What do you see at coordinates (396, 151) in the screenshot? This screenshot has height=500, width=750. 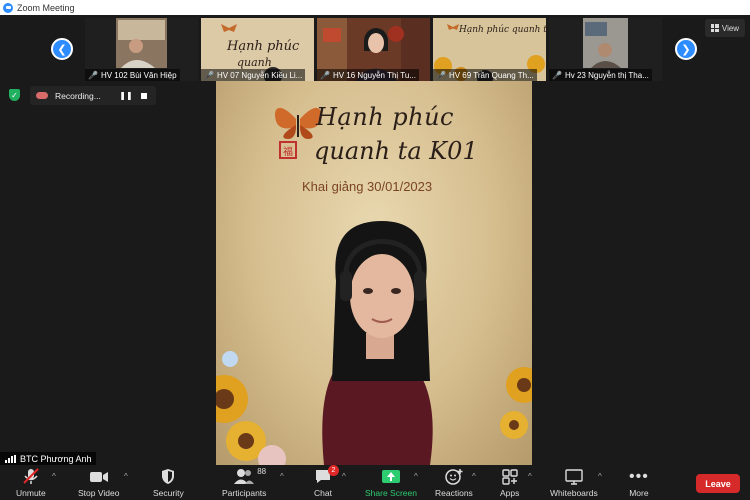 I see `banner-headline-line2: quanh ta K01` at bounding box center [396, 151].